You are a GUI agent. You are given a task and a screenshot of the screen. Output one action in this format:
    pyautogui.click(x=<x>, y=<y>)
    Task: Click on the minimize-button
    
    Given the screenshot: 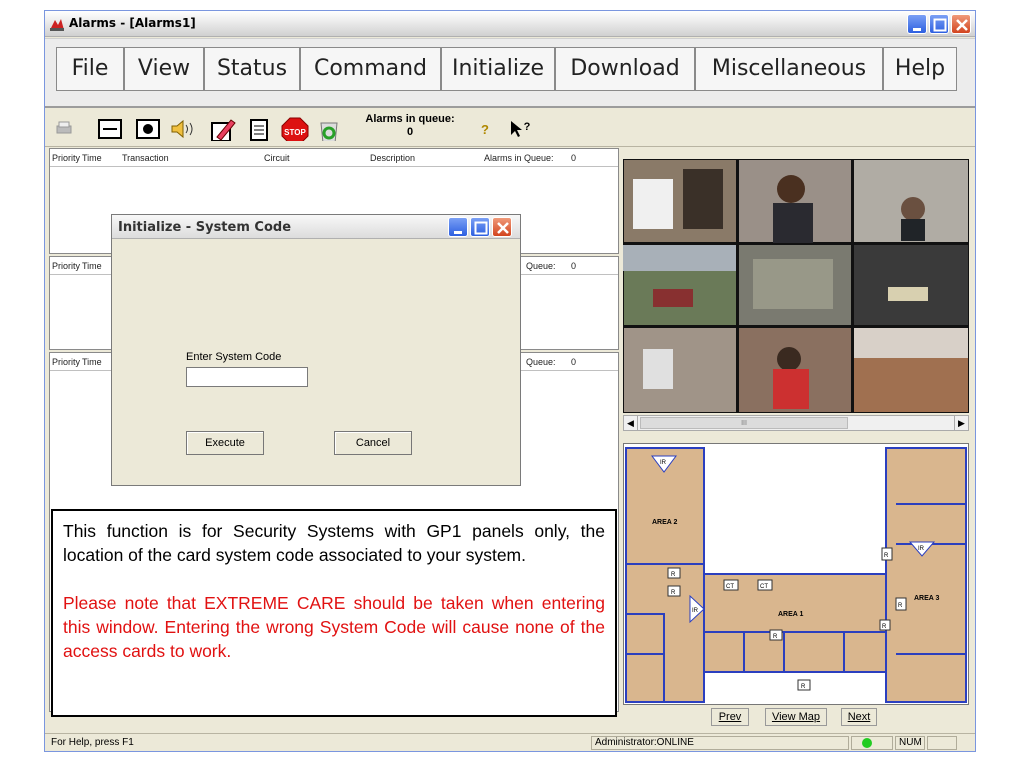 What is the action you would take?
    pyautogui.click(x=917, y=24)
    